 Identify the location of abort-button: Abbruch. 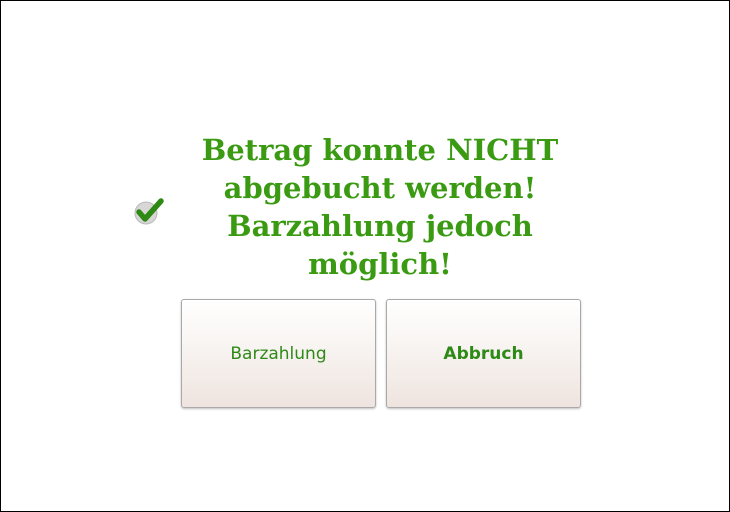
(483, 353).